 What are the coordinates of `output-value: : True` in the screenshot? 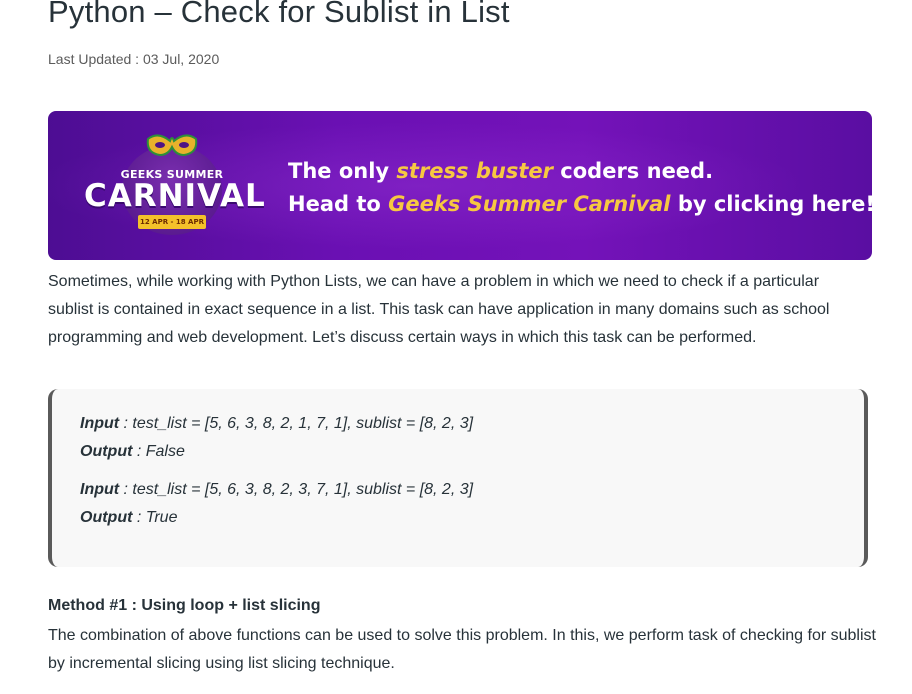 It's located at (155, 517).